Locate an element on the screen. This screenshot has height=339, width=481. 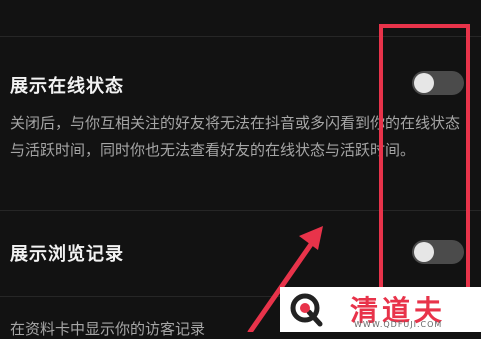
watermark-url: WWW.QDFUJI.COM is located at coordinates (398, 324).